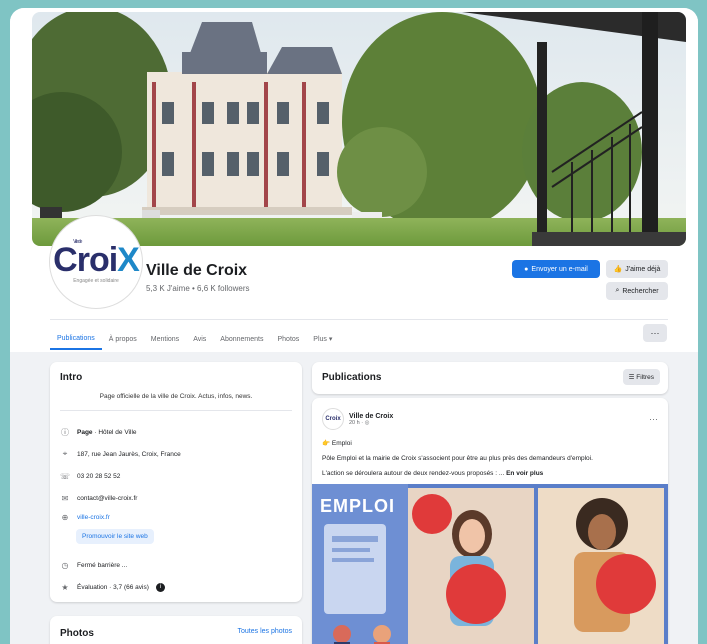 The width and height of the screenshot is (707, 644). I want to click on envelope-icon: ✉, so click(65, 498).